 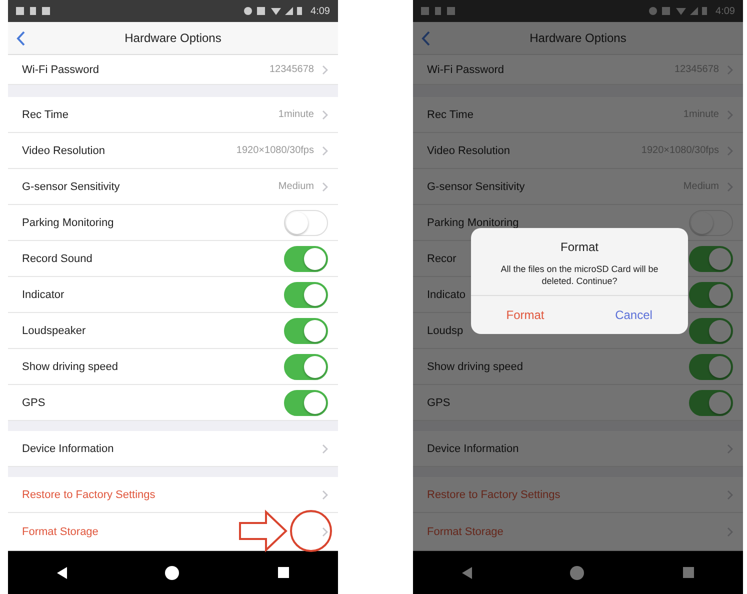 I want to click on dialog-title: Format, so click(x=579, y=247).